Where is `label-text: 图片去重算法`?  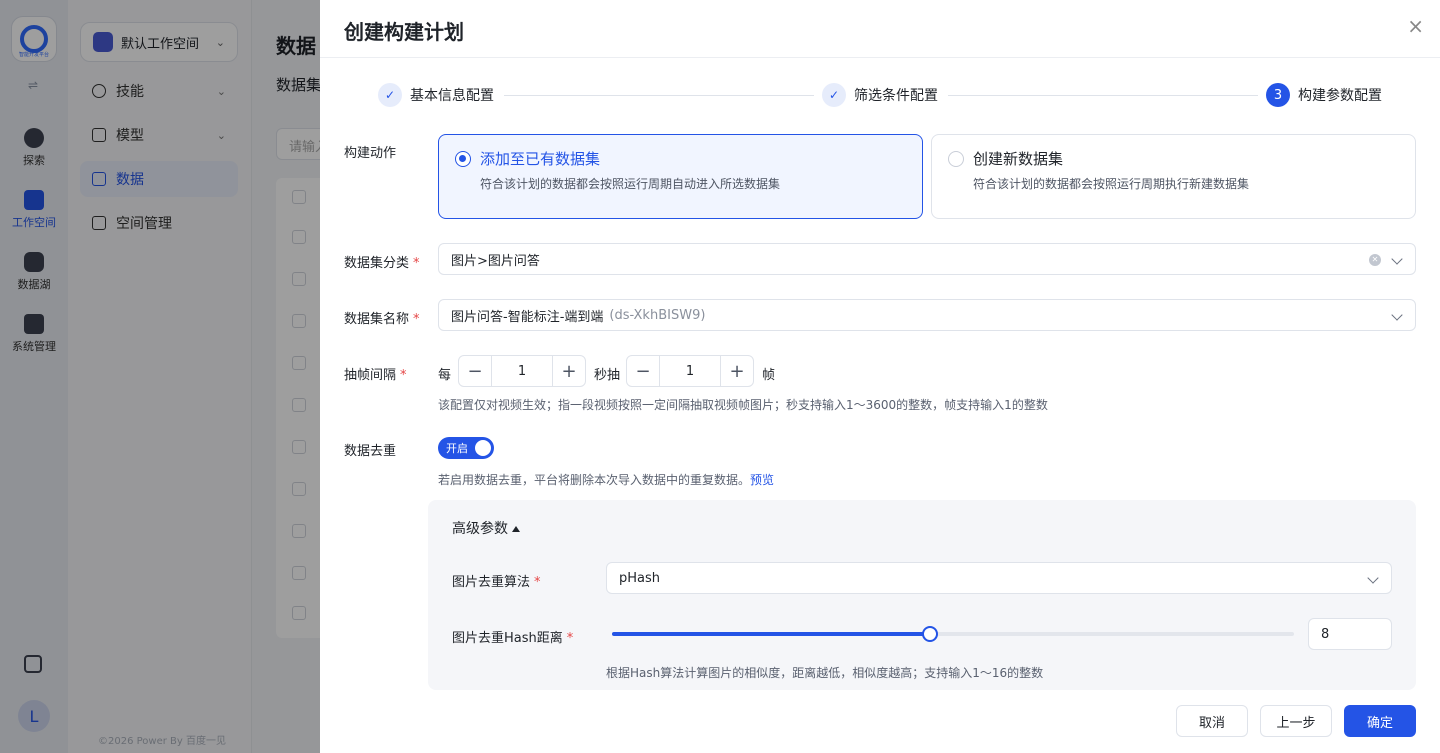
label-text: 图片去重算法 is located at coordinates (491, 582).